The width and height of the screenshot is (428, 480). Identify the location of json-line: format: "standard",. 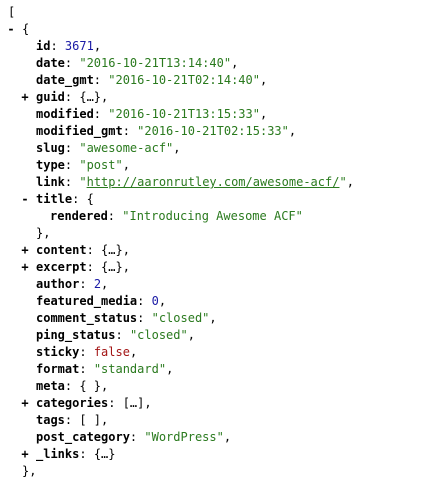
(214, 369).